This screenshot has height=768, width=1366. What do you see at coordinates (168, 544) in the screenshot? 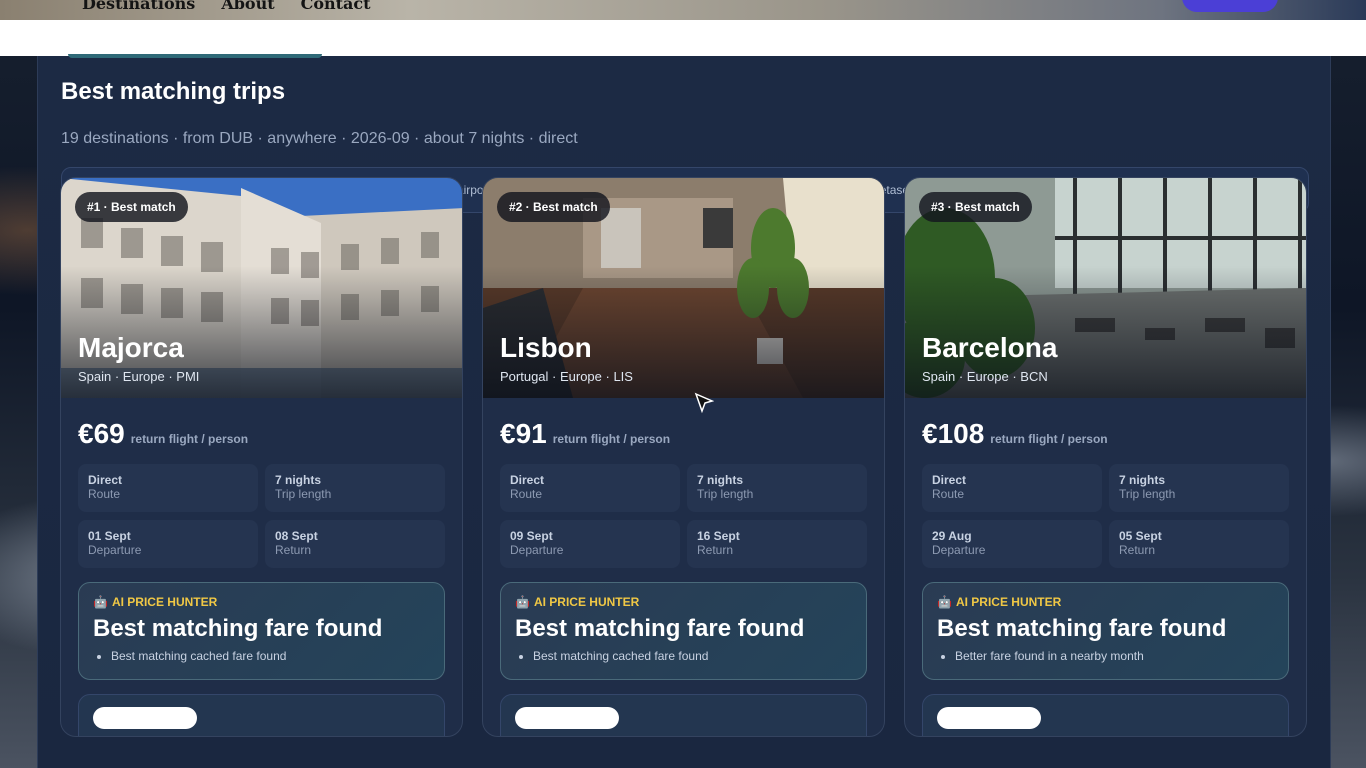
I see `departure-info: 01 Sept Departure` at bounding box center [168, 544].